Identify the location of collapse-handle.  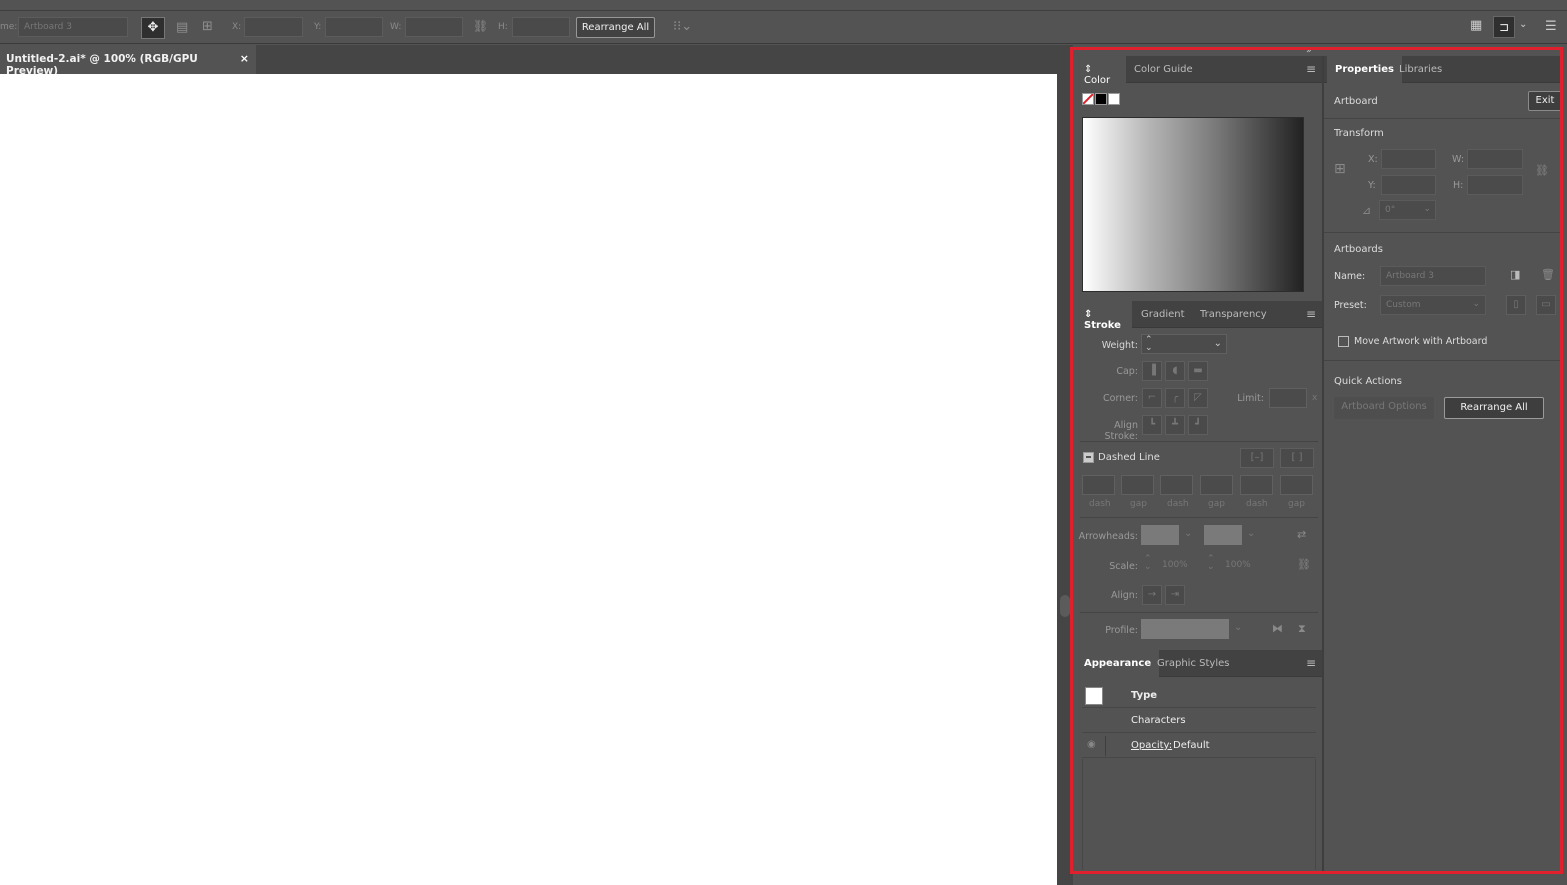
(1065, 606).